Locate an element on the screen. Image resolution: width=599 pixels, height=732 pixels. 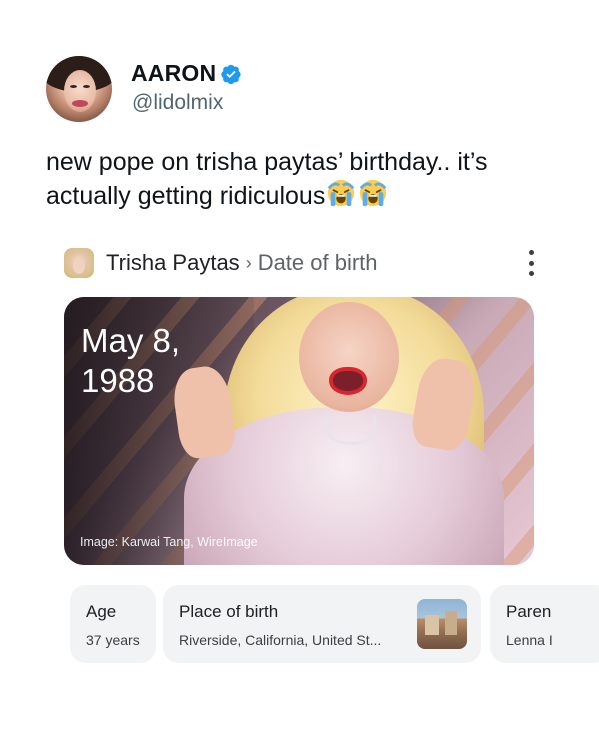
birth-date: May 8, 1988 is located at coordinates (130, 361).